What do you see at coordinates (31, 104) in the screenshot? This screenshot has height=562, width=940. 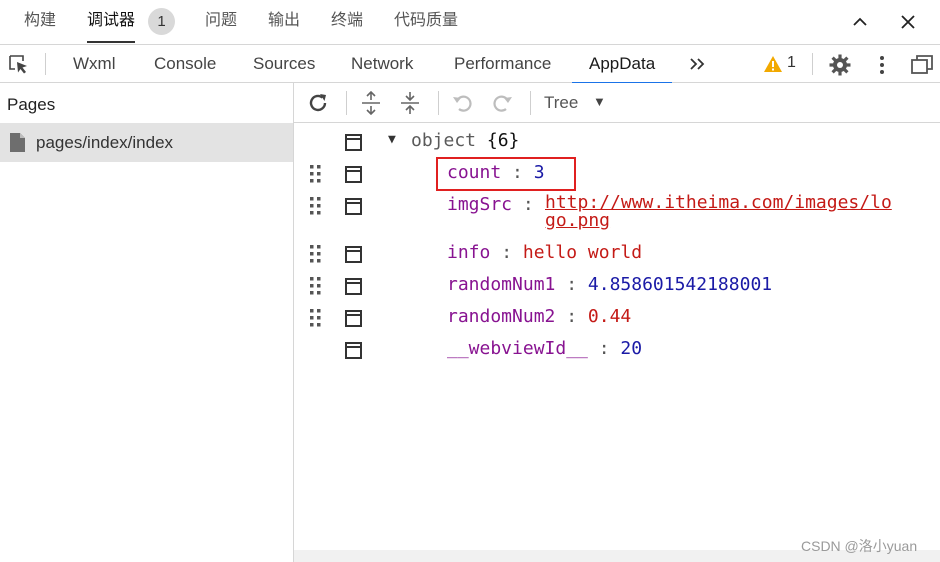 I see `pages-panel-title: Pages` at bounding box center [31, 104].